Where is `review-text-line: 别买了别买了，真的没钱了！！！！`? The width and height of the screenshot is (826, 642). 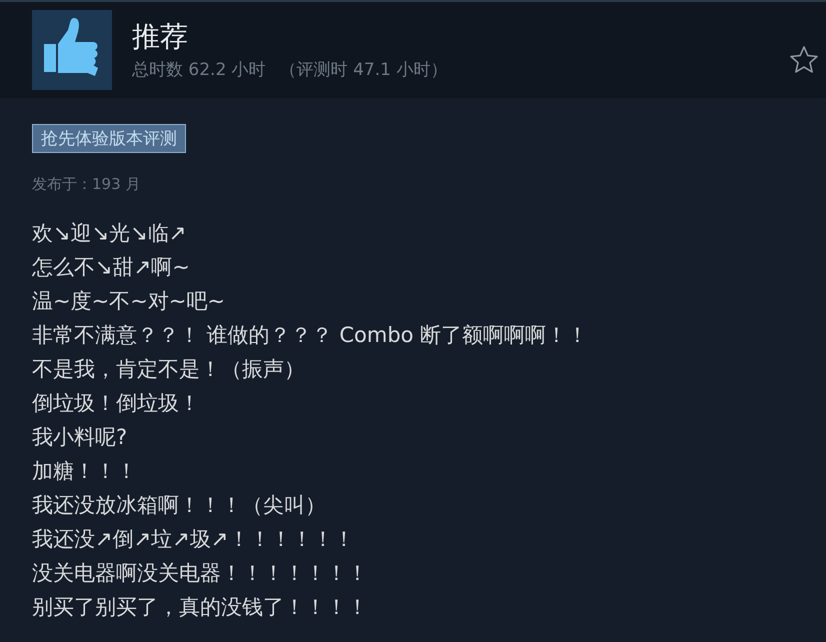 review-text-line: 别买了别买了，真的没钱了！！！！ is located at coordinates (200, 607).